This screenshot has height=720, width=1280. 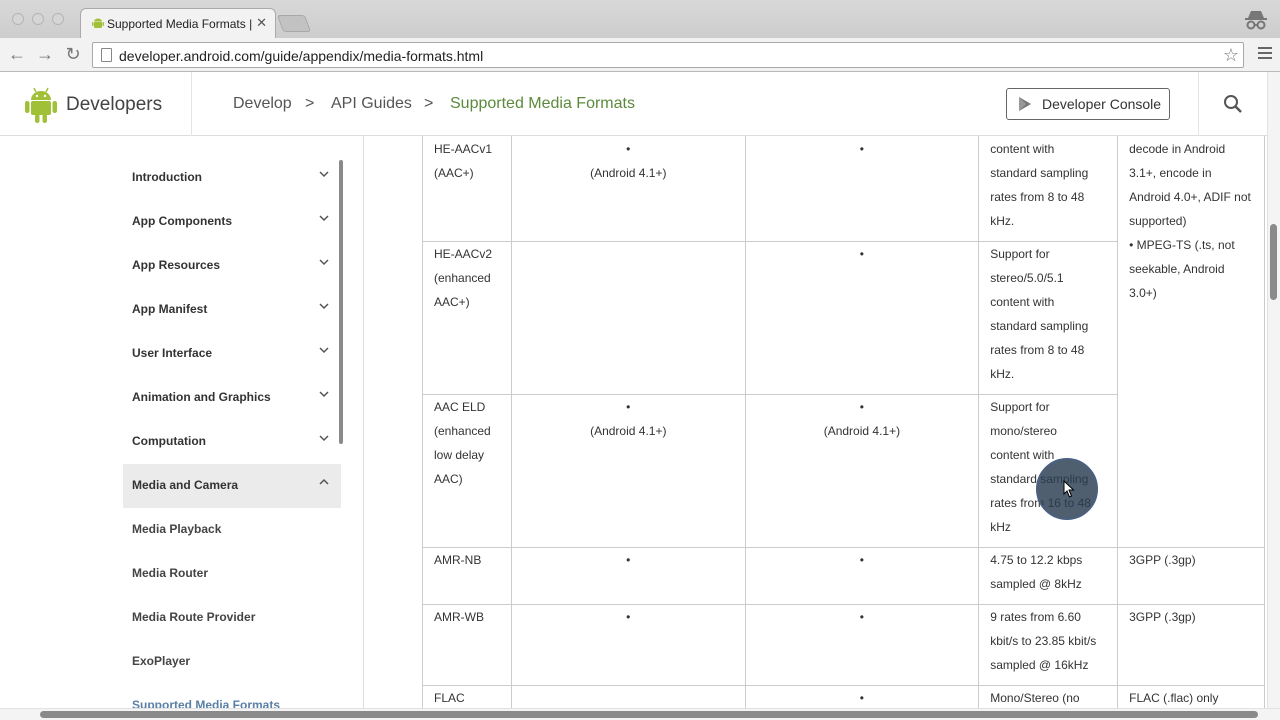 What do you see at coordinates (371, 104) in the screenshot?
I see `breadcrumb-api-guides: API Guides` at bounding box center [371, 104].